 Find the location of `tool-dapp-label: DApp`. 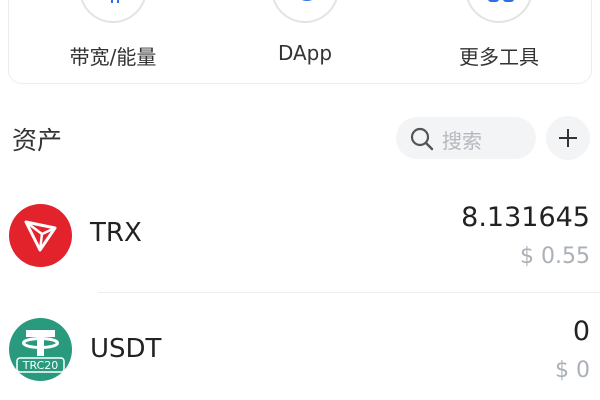

tool-dapp-label: DApp is located at coordinates (305, 53).